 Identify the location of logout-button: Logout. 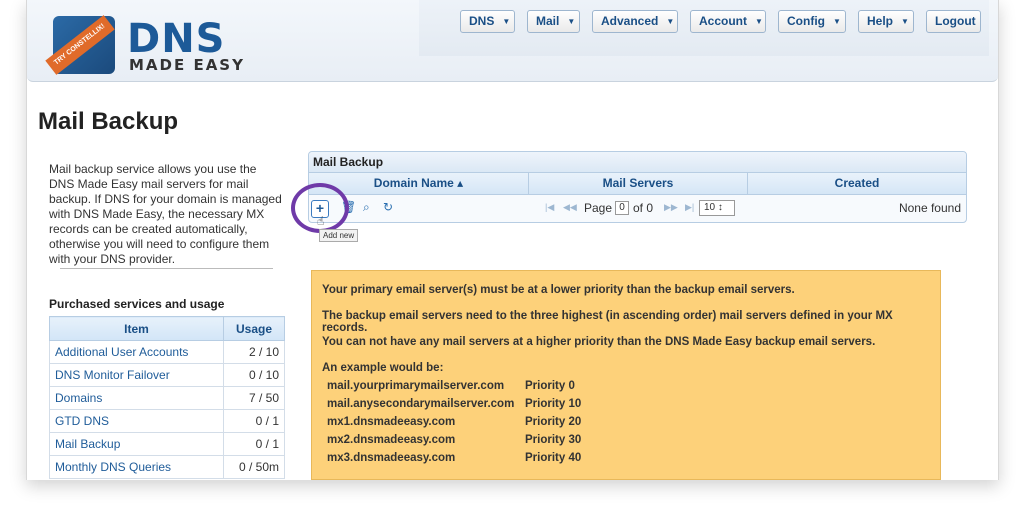
(953, 21).